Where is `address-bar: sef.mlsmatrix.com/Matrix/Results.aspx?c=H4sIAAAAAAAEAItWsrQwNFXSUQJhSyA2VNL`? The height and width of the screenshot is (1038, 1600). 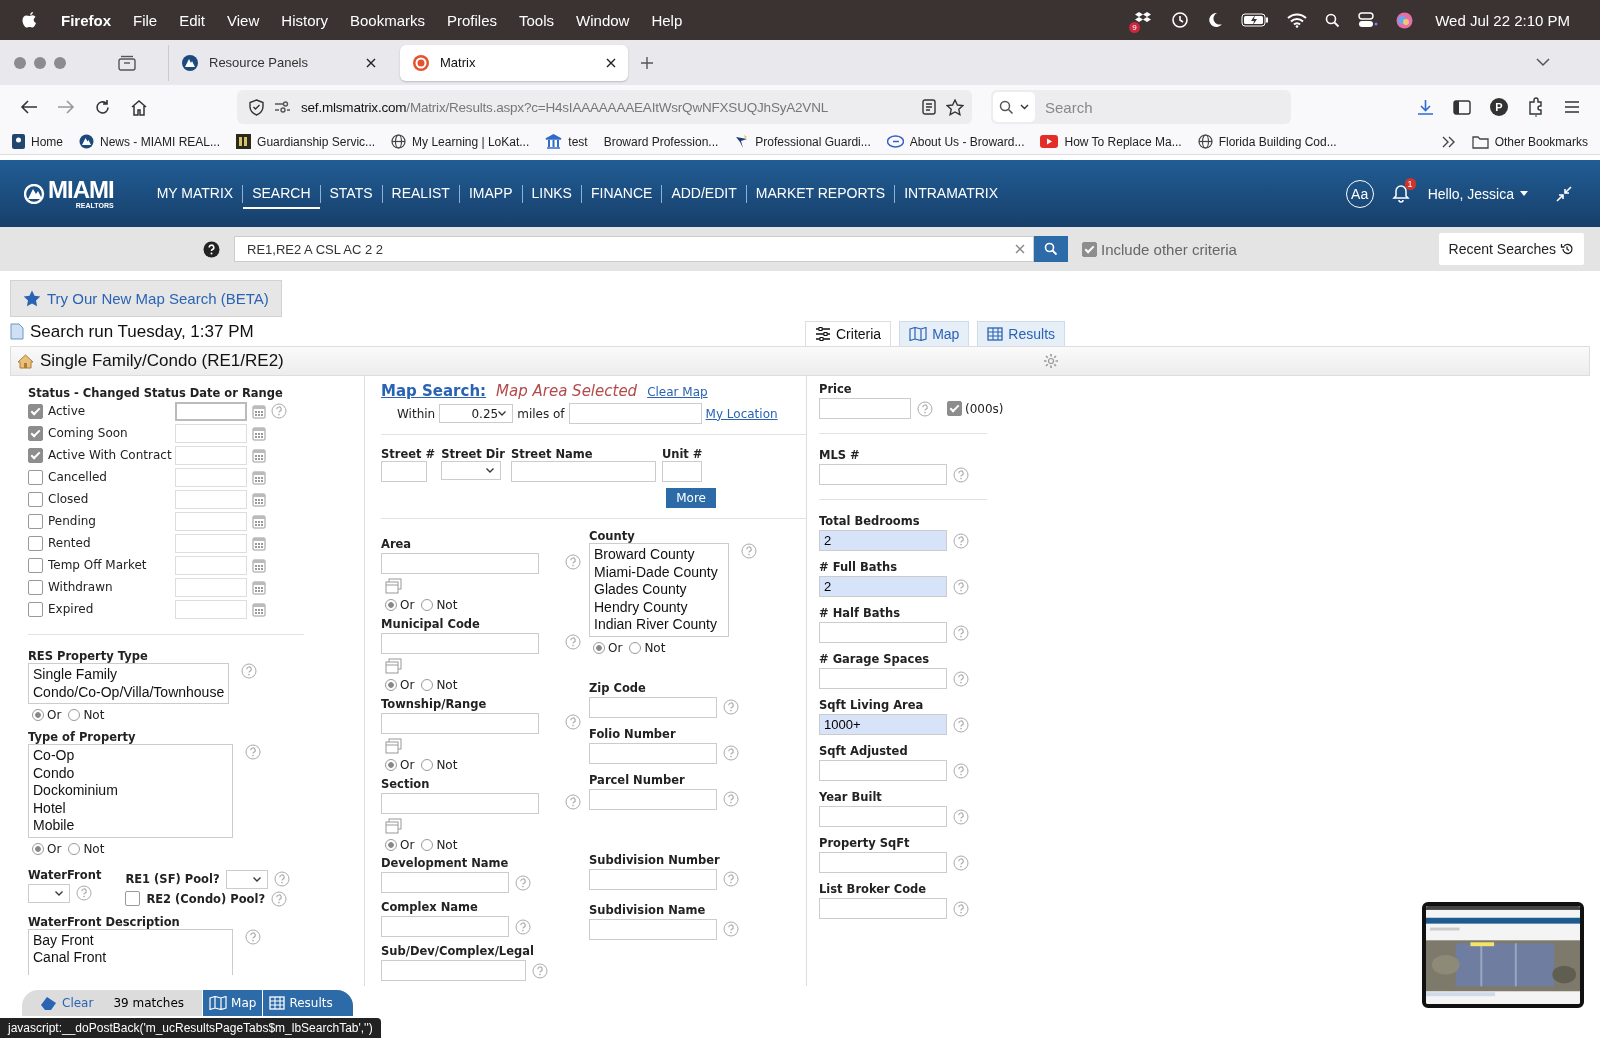
address-bar: sef.mlsmatrix.com/Matrix/Results.aspx?c=H4sIAAAAAAAEAItWsrQwNFXSUQJhSyA2VNL is located at coordinates (604, 107).